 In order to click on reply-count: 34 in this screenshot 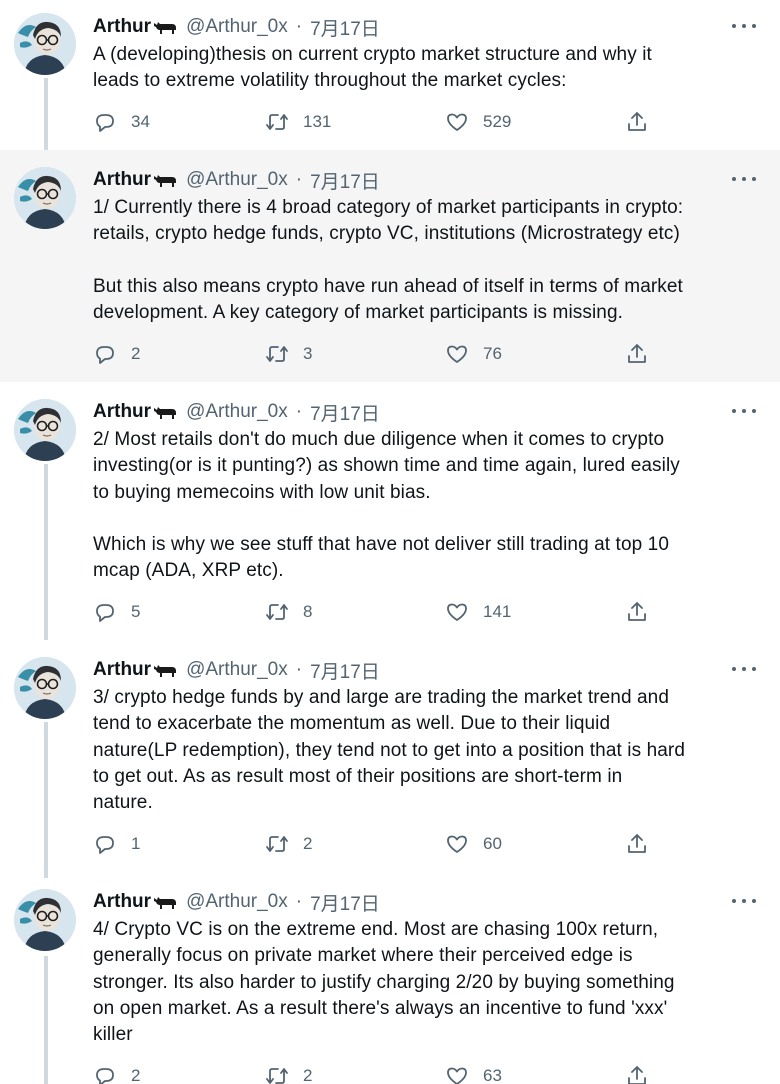, I will do `click(140, 121)`.